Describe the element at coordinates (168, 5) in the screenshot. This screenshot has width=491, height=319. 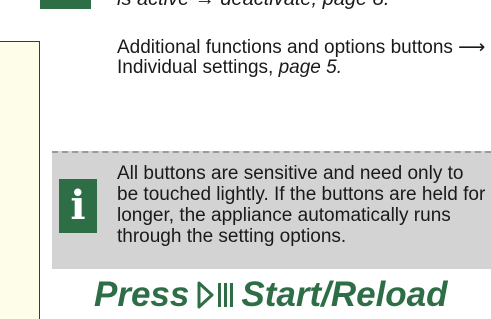
I see `top-text-start: is active →` at that location.